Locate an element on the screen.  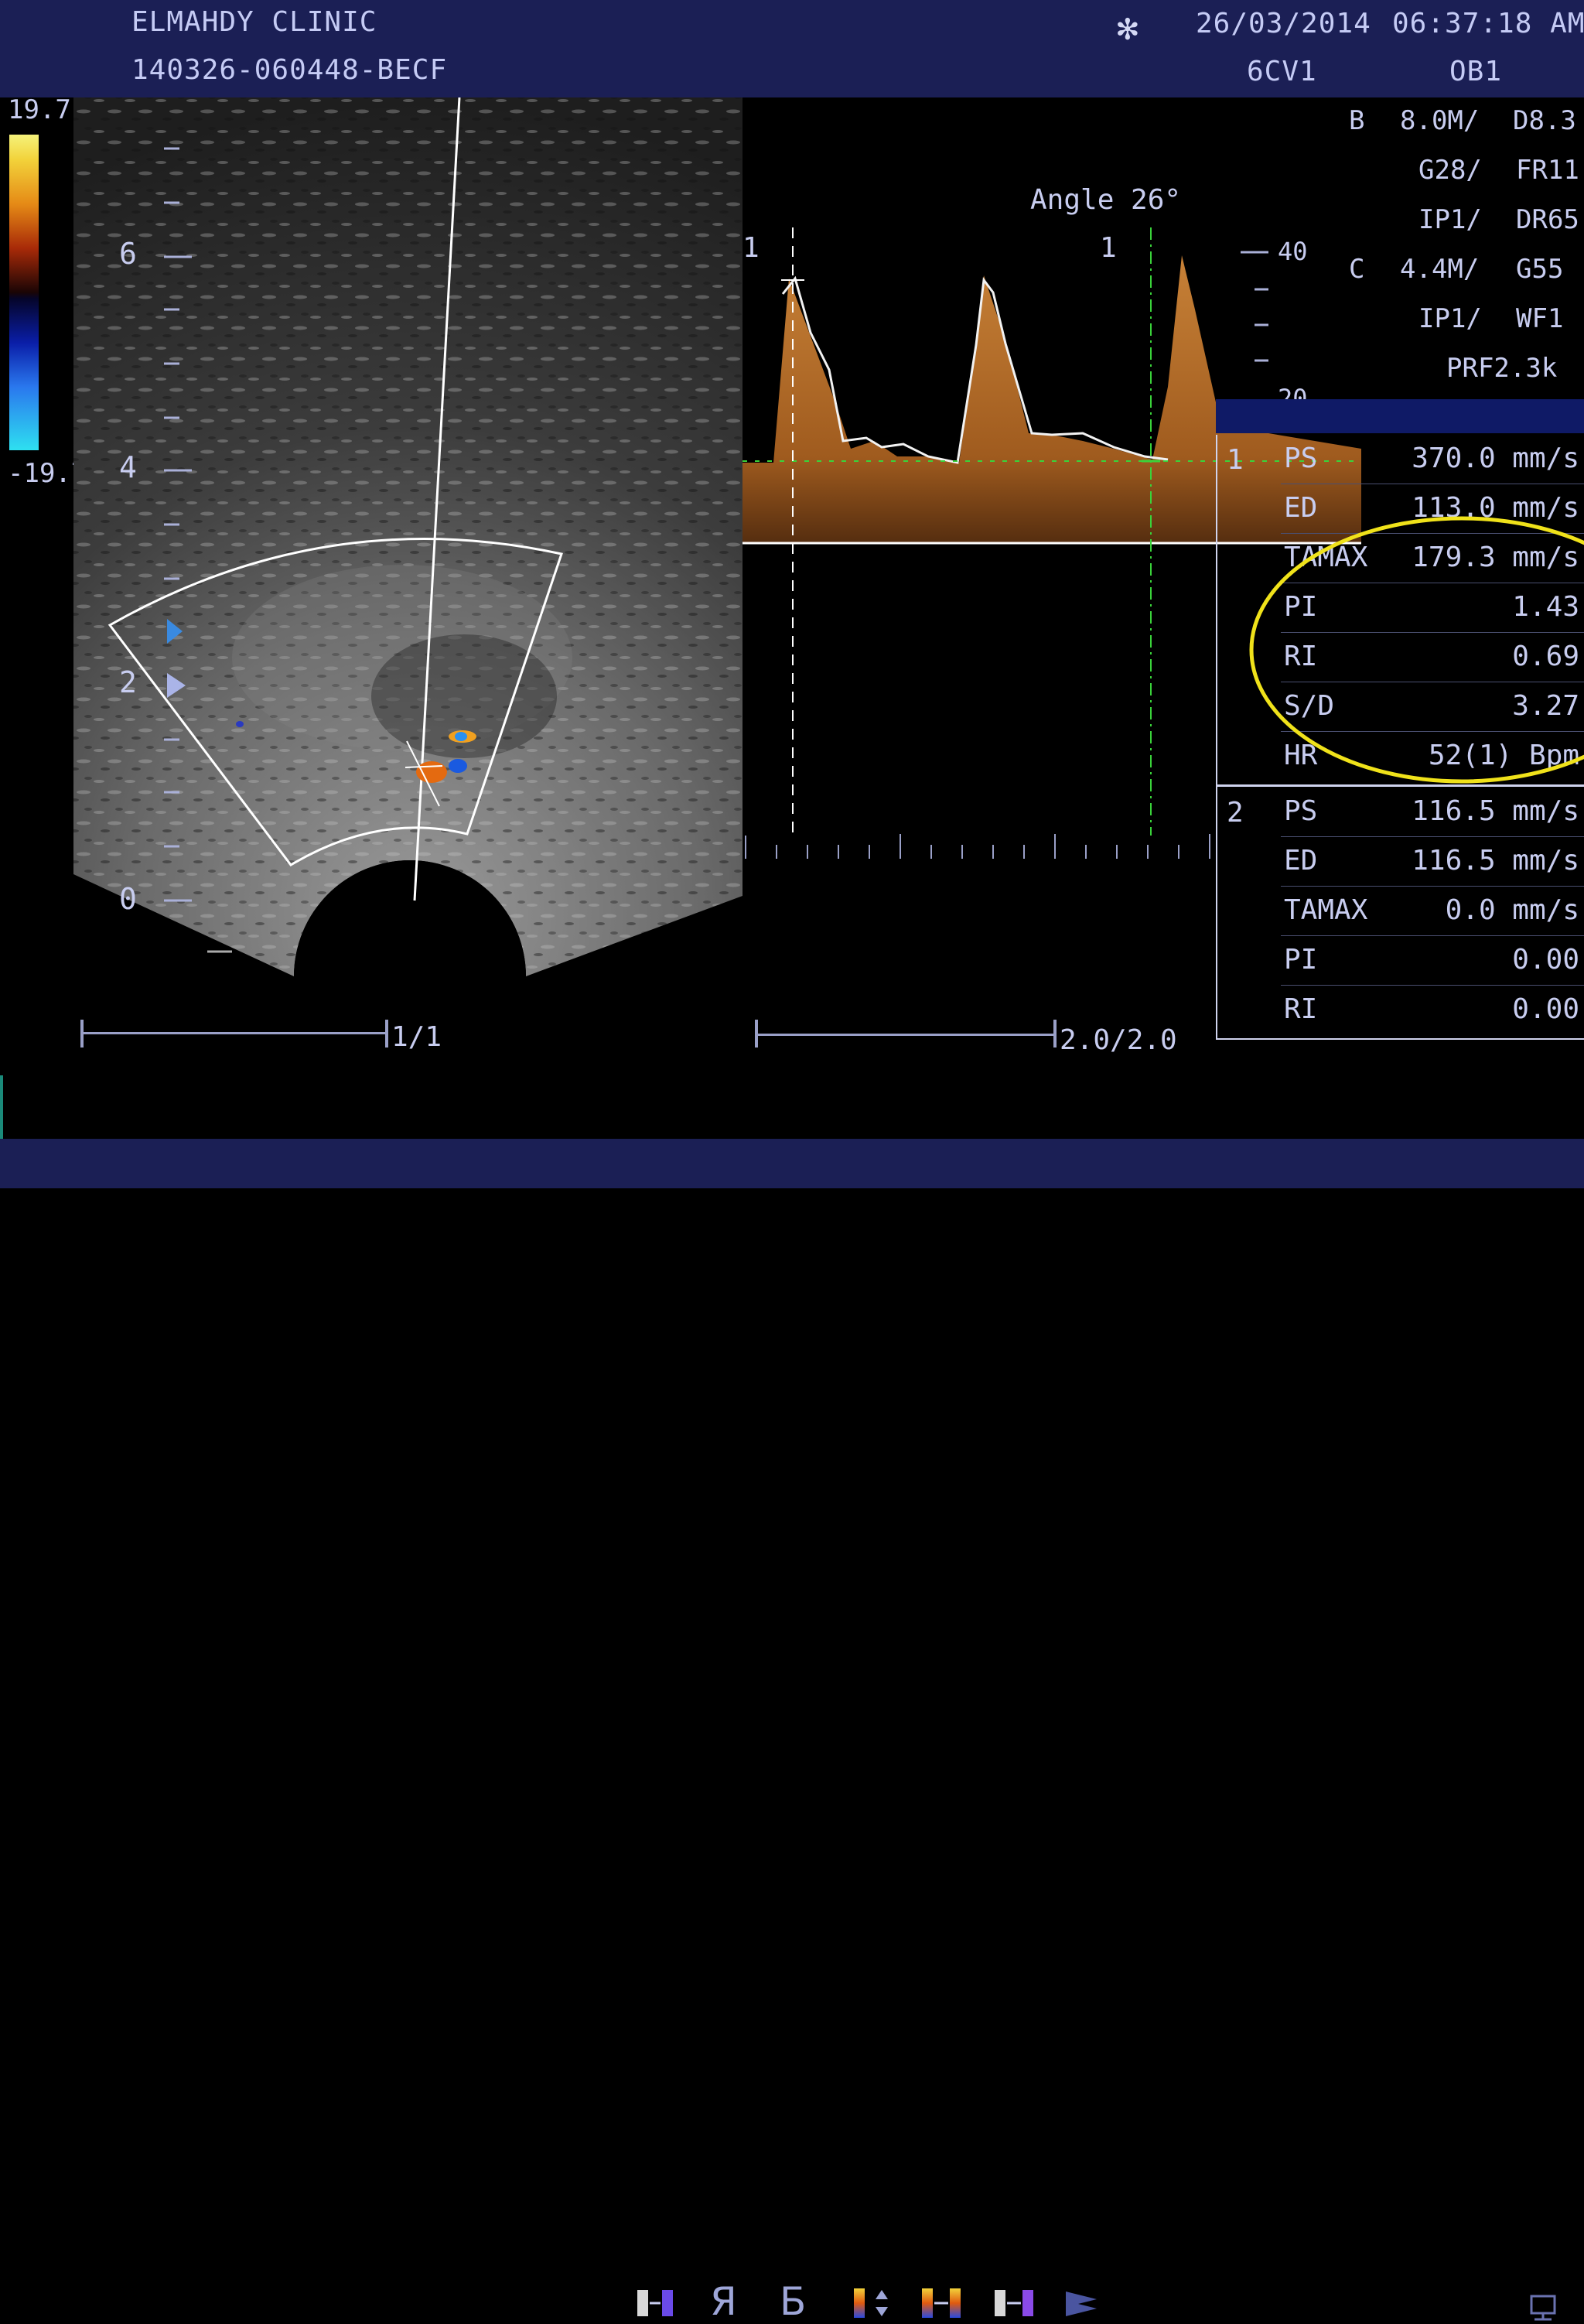
probe-name: 6CV1 is located at coordinates (1282, 71).